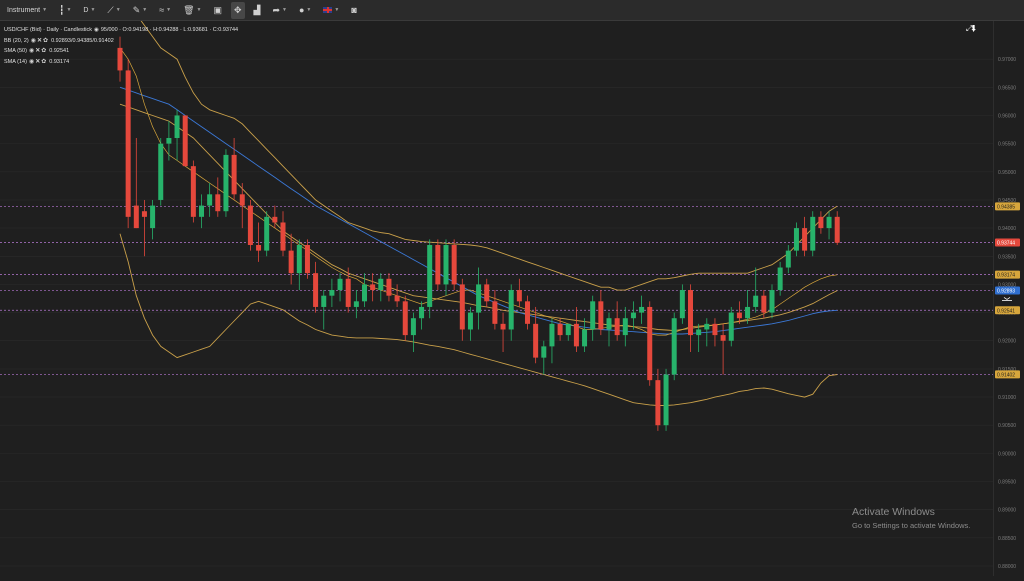 The width and height of the screenshot is (1024, 581). I want to click on chart-type-dropdown: ┇ ▼, so click(65, 10).